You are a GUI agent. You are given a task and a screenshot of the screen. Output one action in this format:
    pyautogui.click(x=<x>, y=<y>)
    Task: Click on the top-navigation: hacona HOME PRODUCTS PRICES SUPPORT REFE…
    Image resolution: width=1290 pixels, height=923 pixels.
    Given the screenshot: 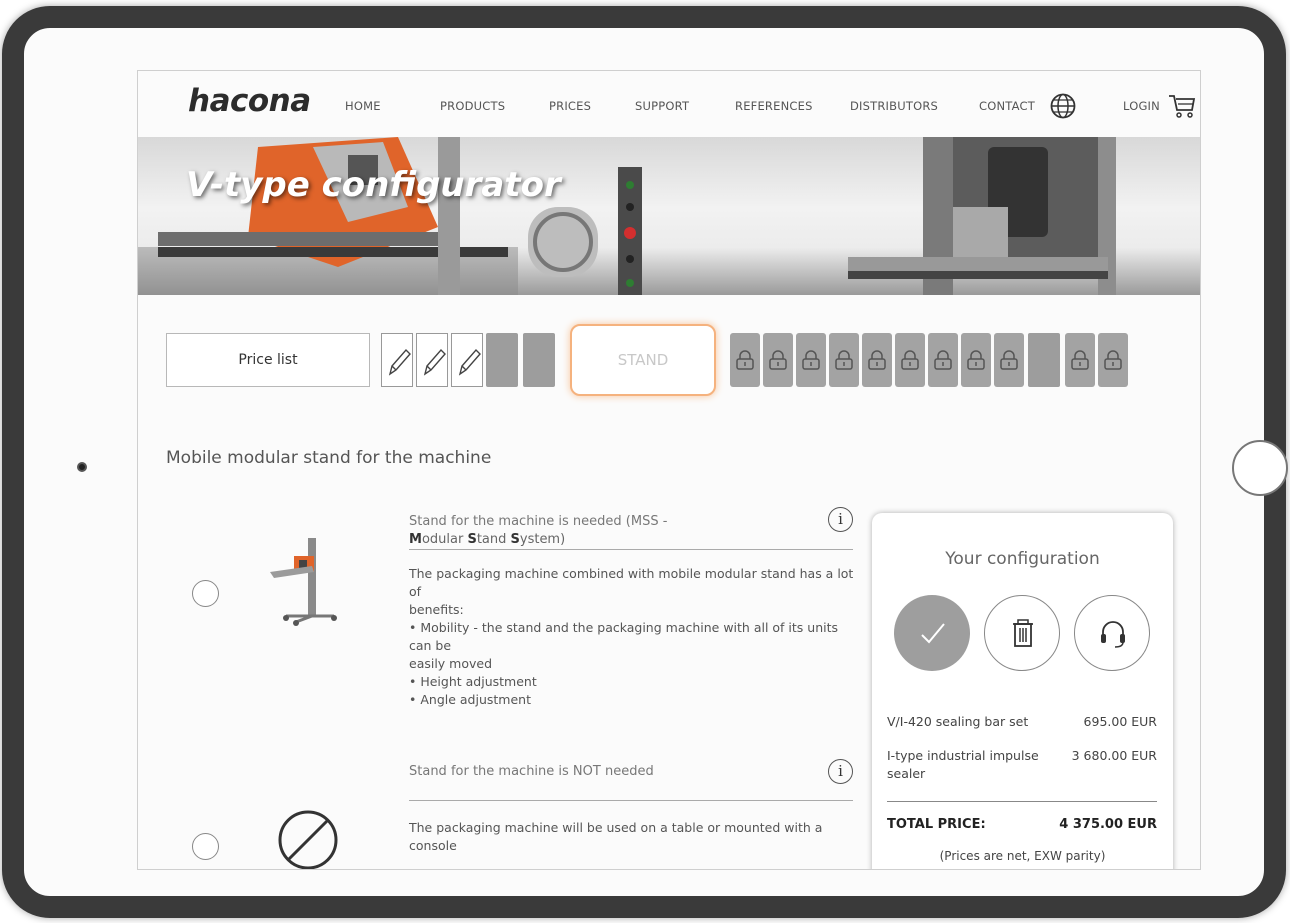 What is the action you would take?
    pyautogui.click(x=669, y=104)
    